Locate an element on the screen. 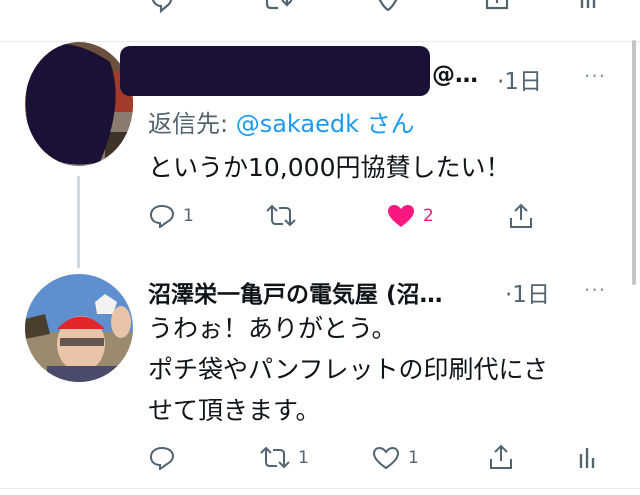  like-button: 1 is located at coordinates (395, 458).